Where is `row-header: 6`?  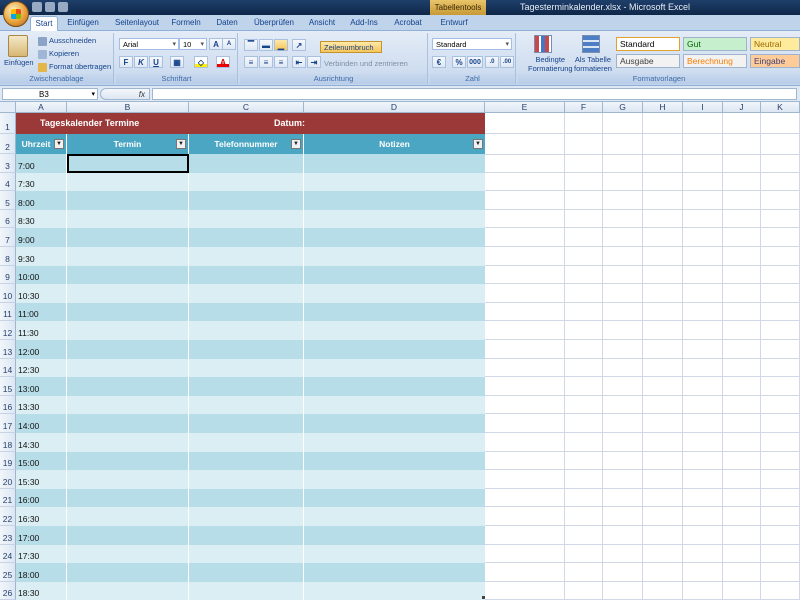
row-header: 6 is located at coordinates (8, 219).